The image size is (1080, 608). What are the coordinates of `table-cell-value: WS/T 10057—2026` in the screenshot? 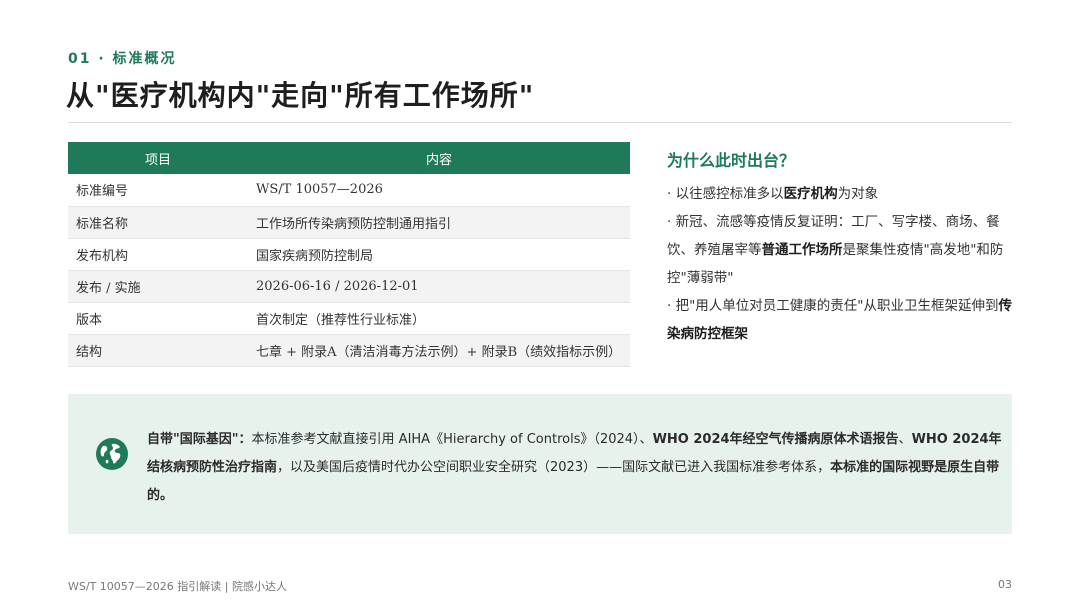 It's located at (439, 190).